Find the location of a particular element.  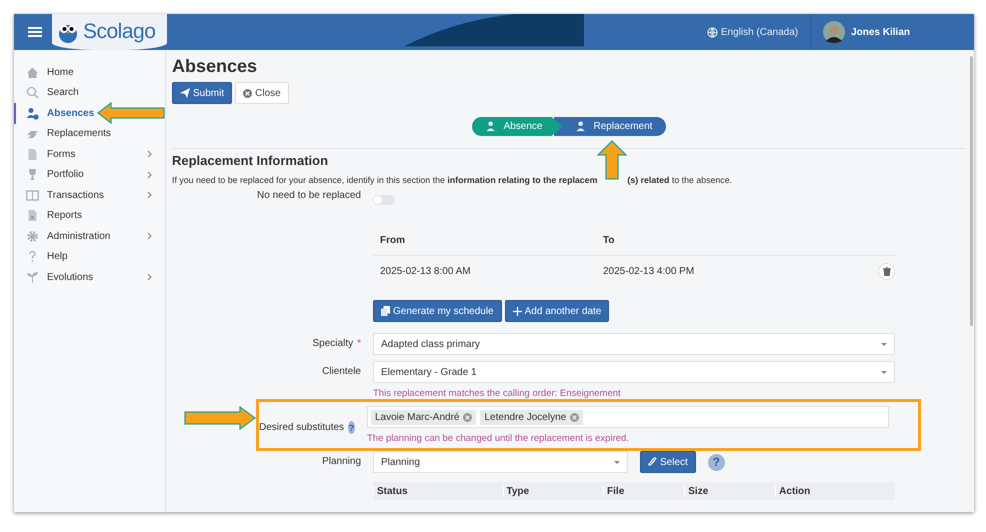

generate-schedule-button: Generate my schedule is located at coordinates (437, 311).